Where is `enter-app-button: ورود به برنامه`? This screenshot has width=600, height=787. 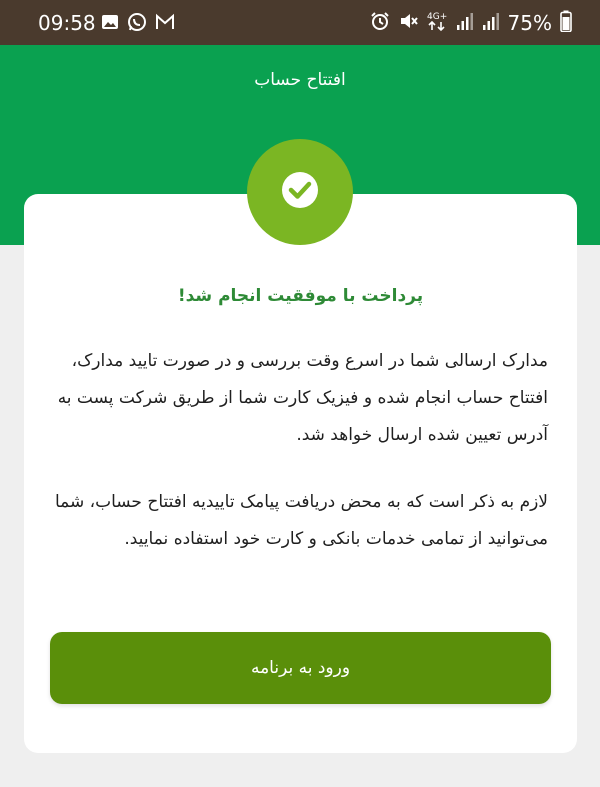
enter-app-button: ورود به برنامه is located at coordinates (300, 668).